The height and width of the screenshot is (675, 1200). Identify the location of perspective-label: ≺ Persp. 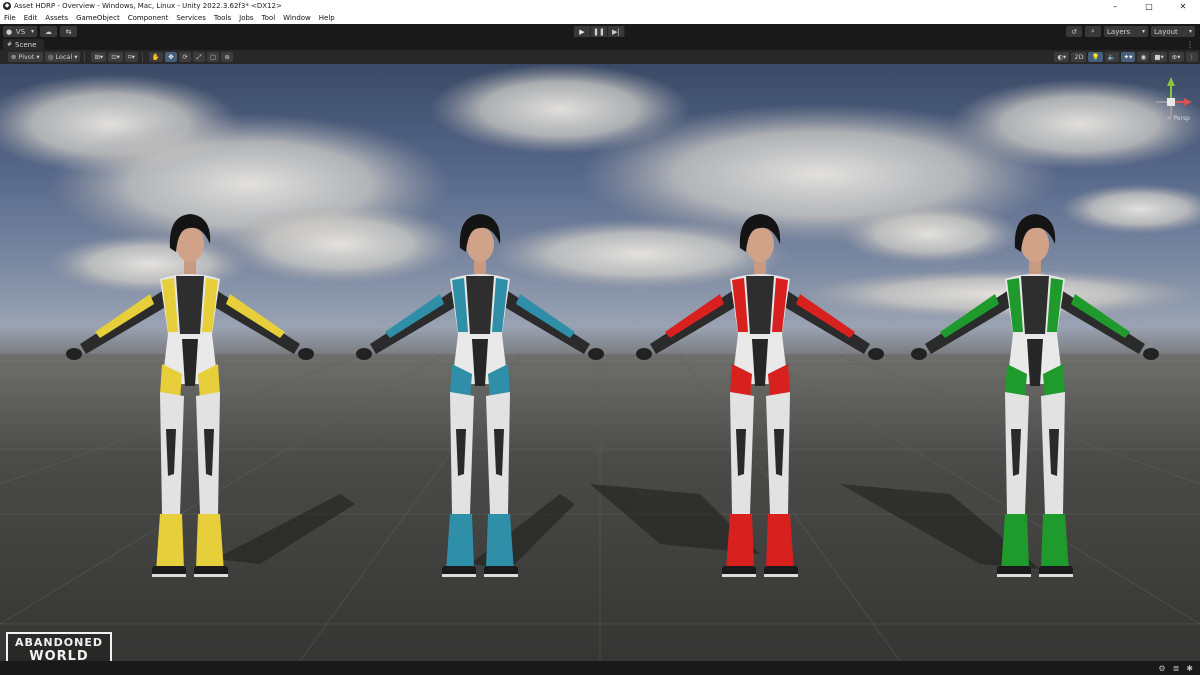
(1178, 118).